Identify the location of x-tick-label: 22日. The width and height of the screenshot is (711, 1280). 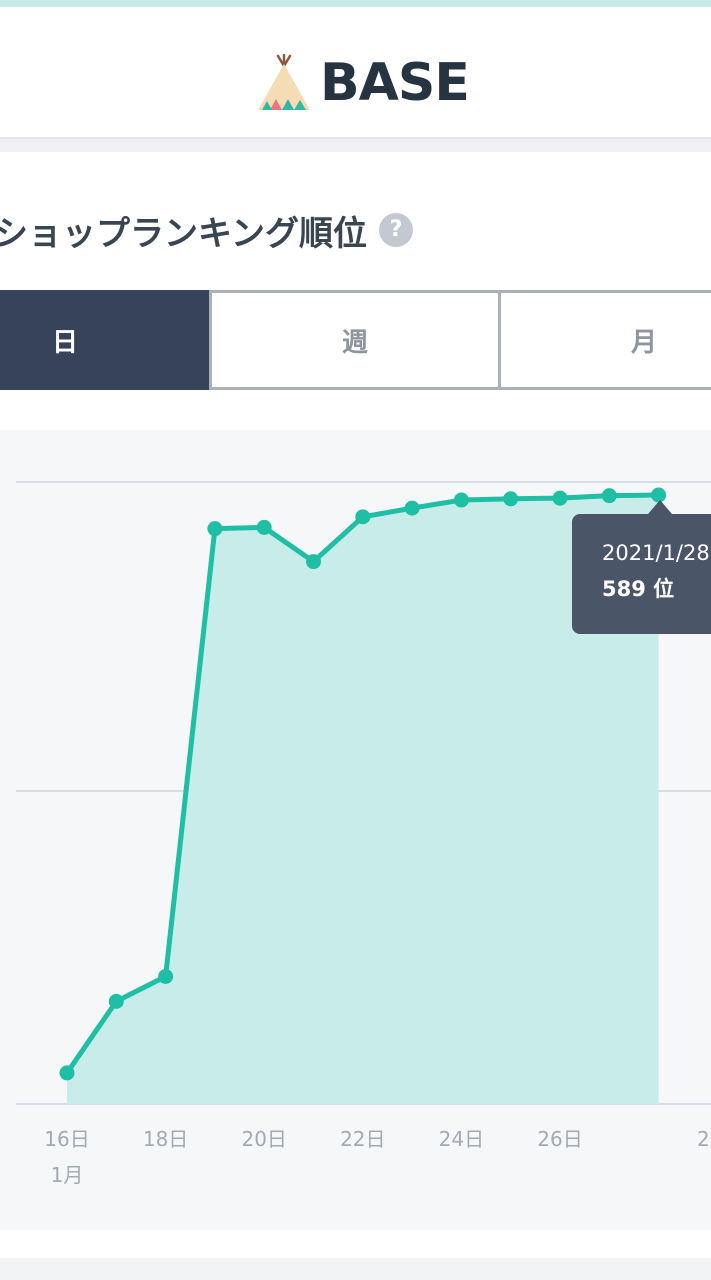
(362, 1139).